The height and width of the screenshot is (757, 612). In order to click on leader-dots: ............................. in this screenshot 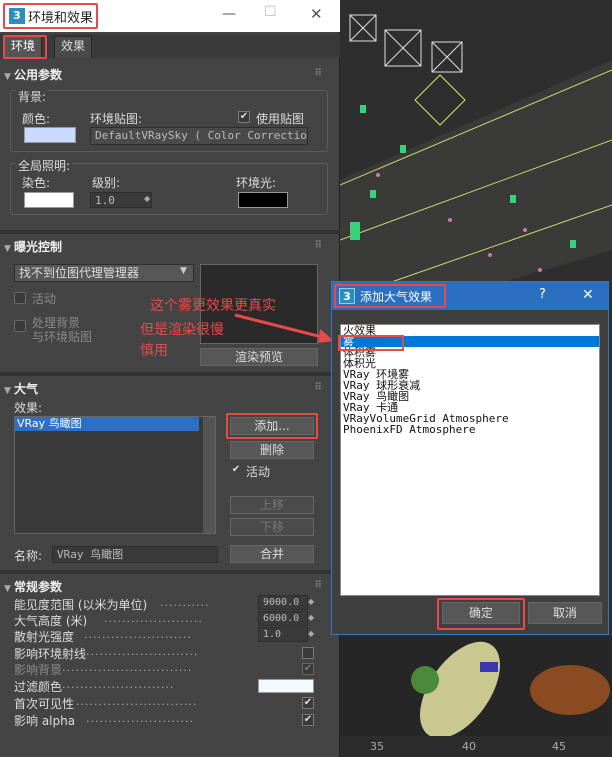, I will do `click(127, 667)`.